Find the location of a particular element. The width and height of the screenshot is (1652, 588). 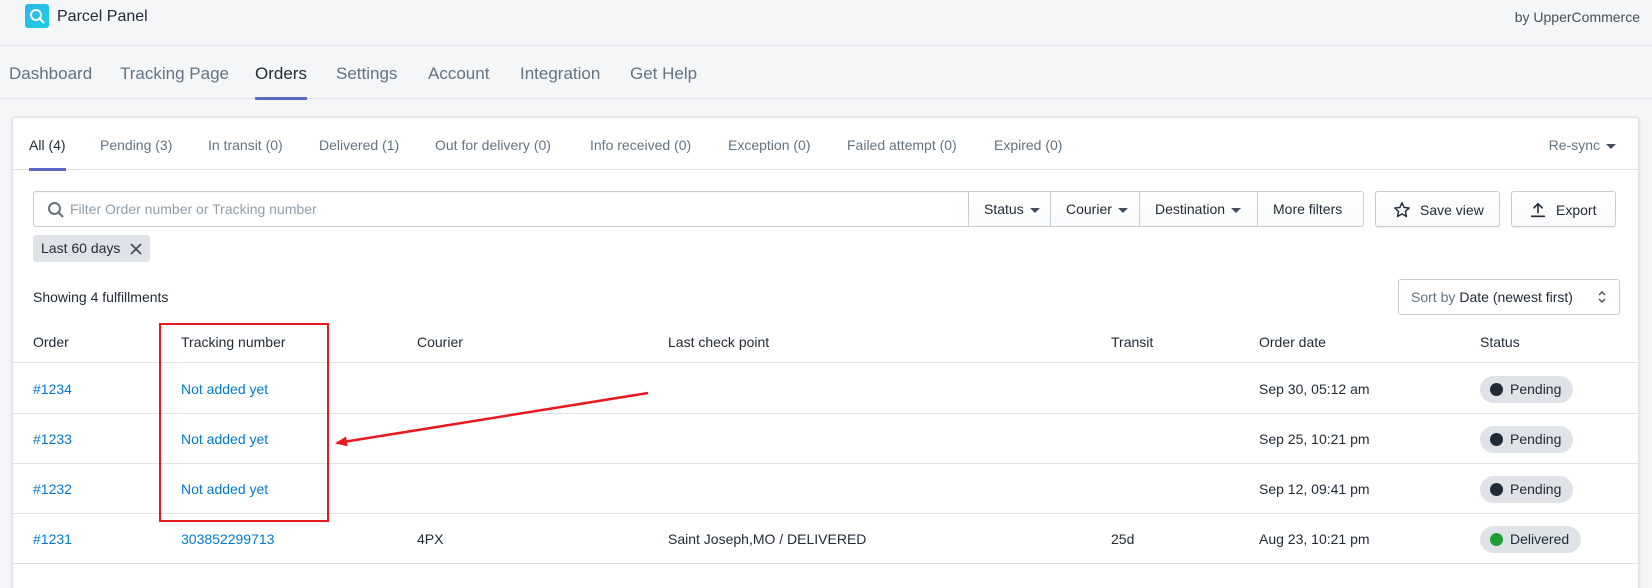

status-filter-button: Status is located at coordinates (1009, 209).